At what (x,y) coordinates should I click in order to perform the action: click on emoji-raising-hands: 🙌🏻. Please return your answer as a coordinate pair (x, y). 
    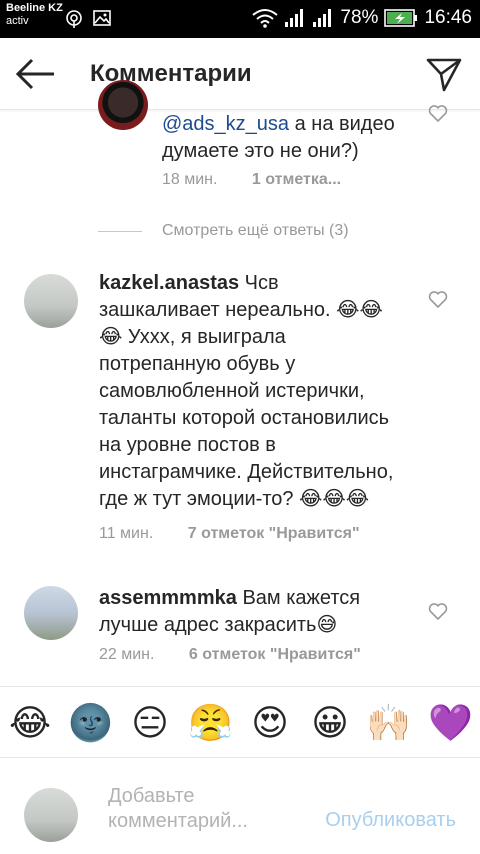
    Looking at the image, I should click on (388, 723).